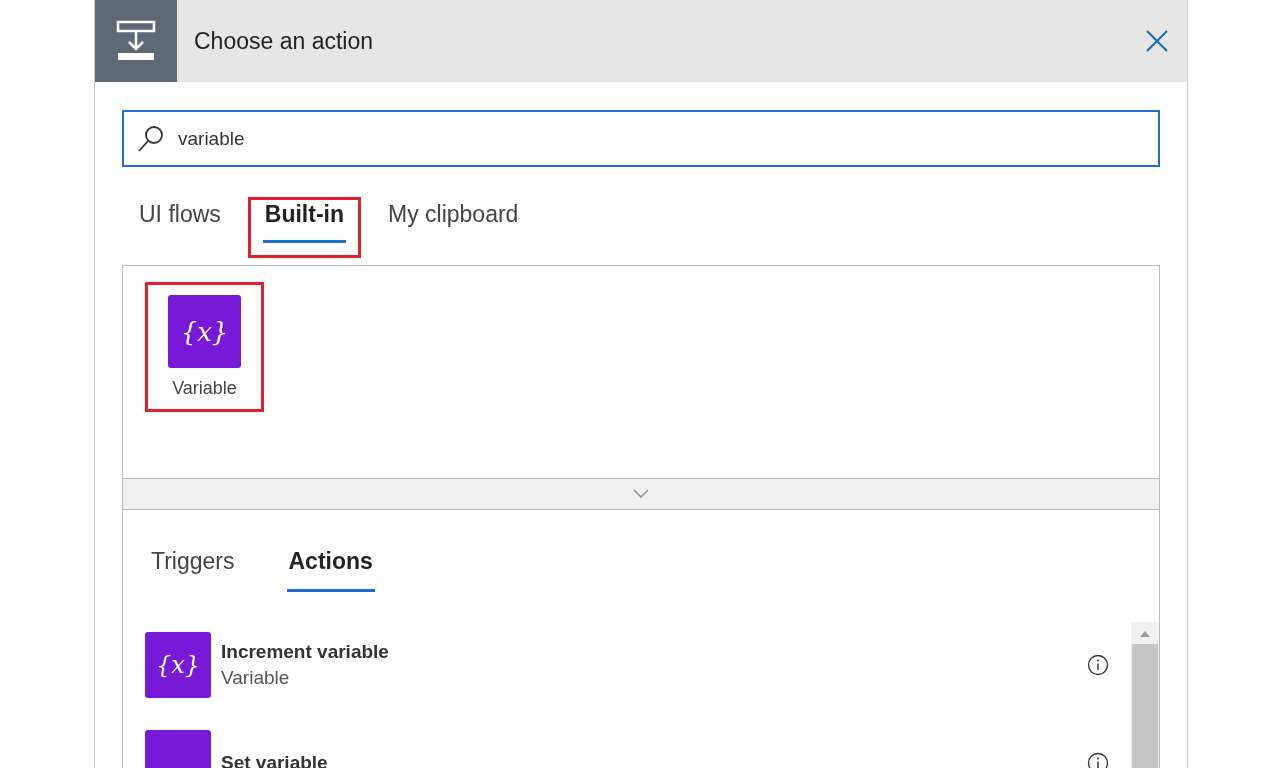 This screenshot has width=1280, height=768. Describe the element at coordinates (453, 215) in the screenshot. I see `category-tab: My clipboard` at that location.